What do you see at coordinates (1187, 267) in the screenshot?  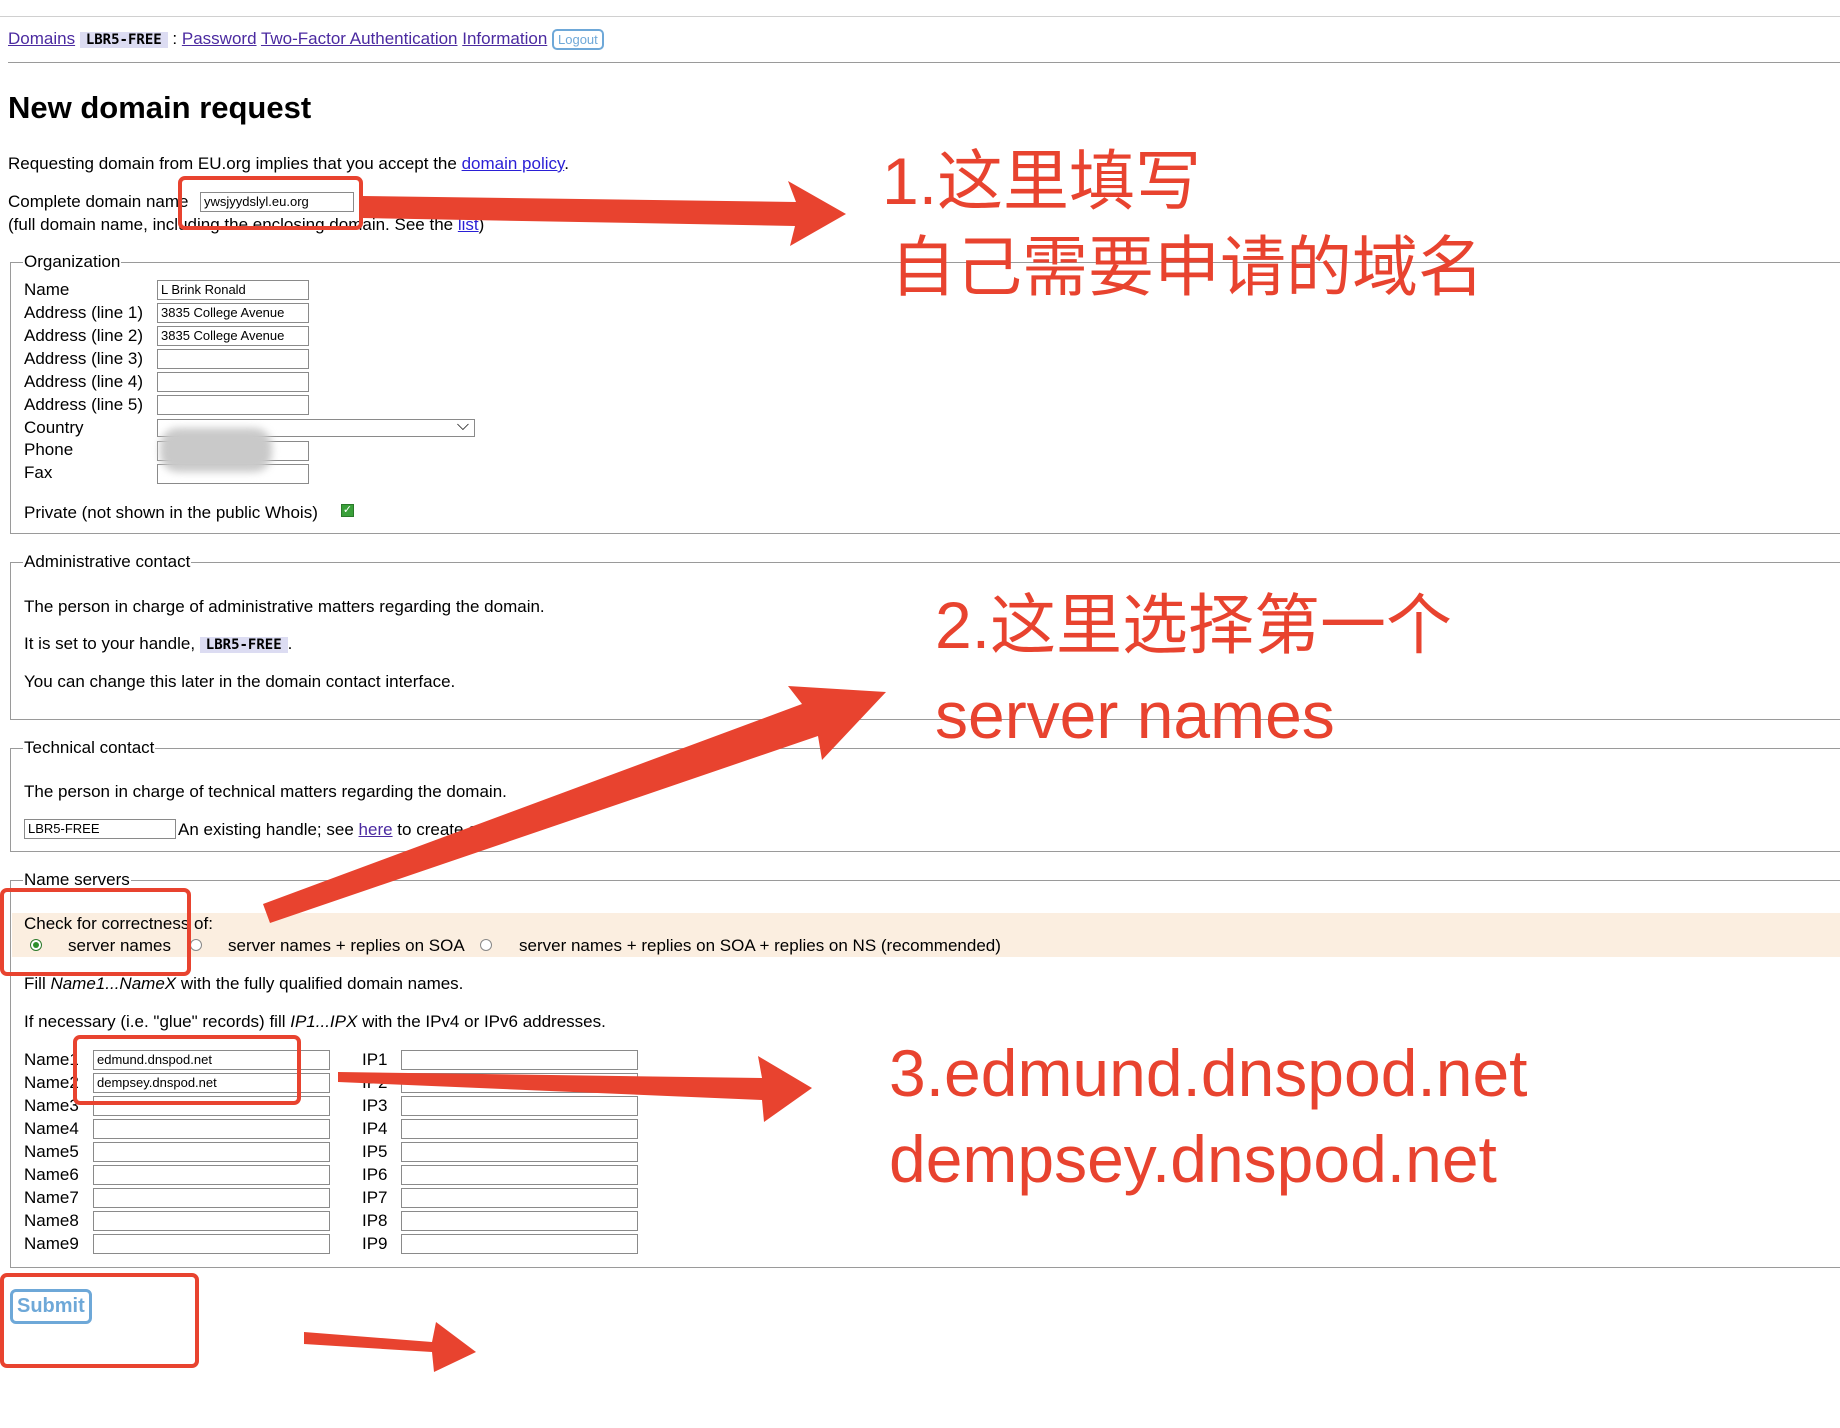 I see `note1-line2: 自己需要申请的域名` at bounding box center [1187, 267].